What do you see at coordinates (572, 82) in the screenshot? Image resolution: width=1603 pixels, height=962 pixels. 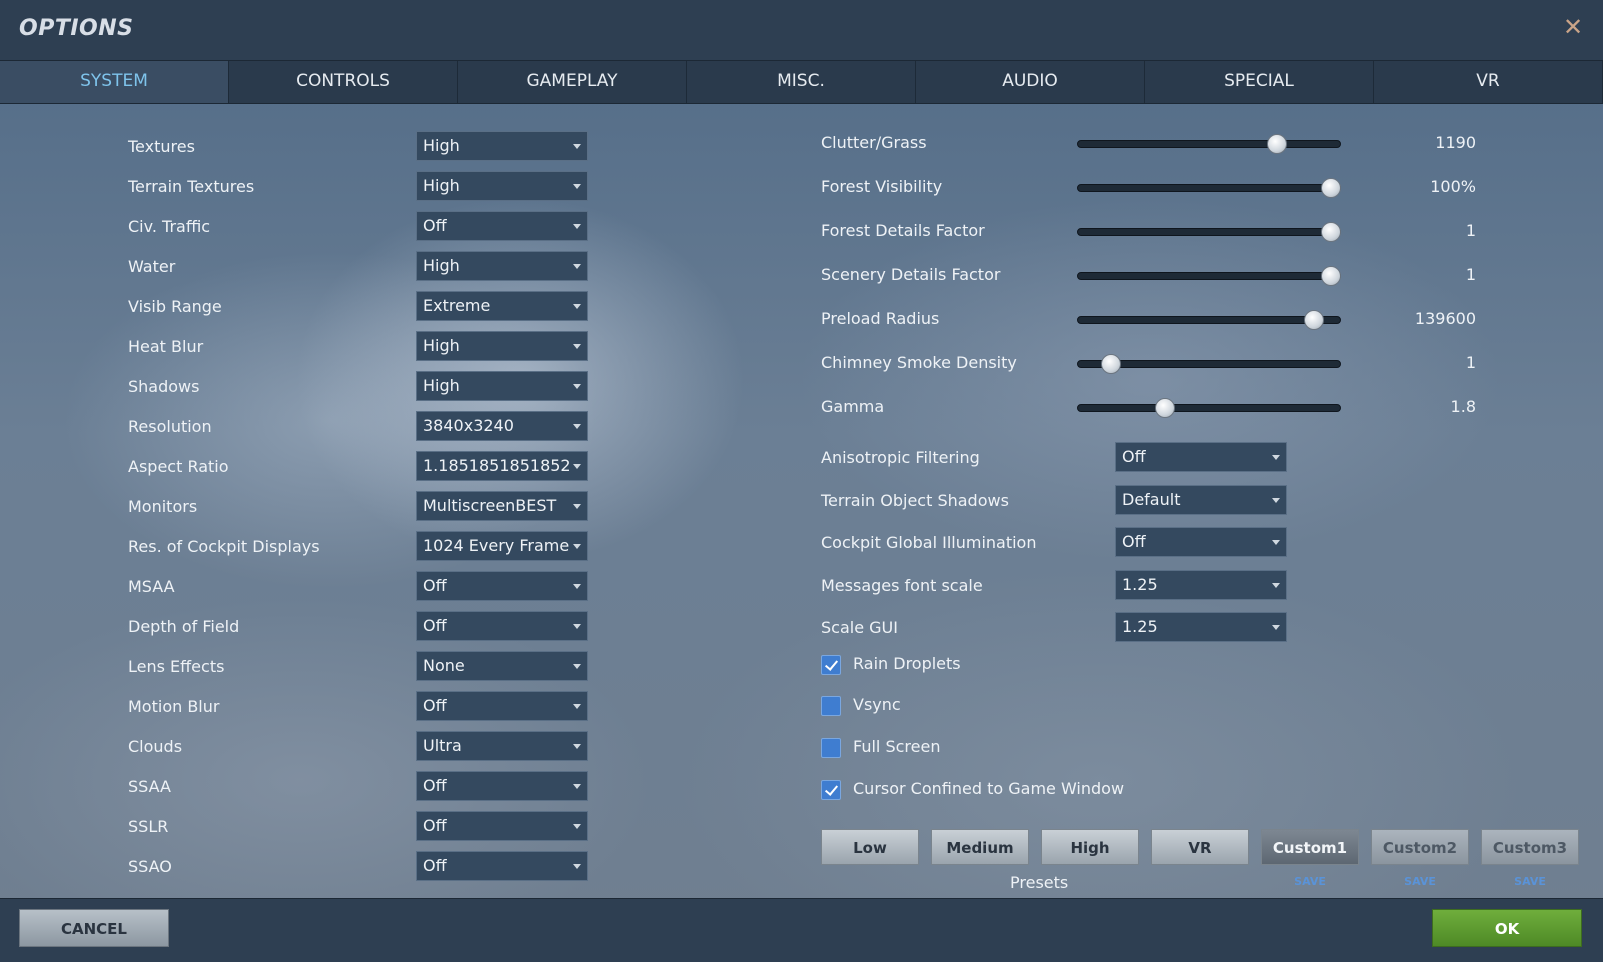 I see `tab-gameplay: GAMEPLAY` at bounding box center [572, 82].